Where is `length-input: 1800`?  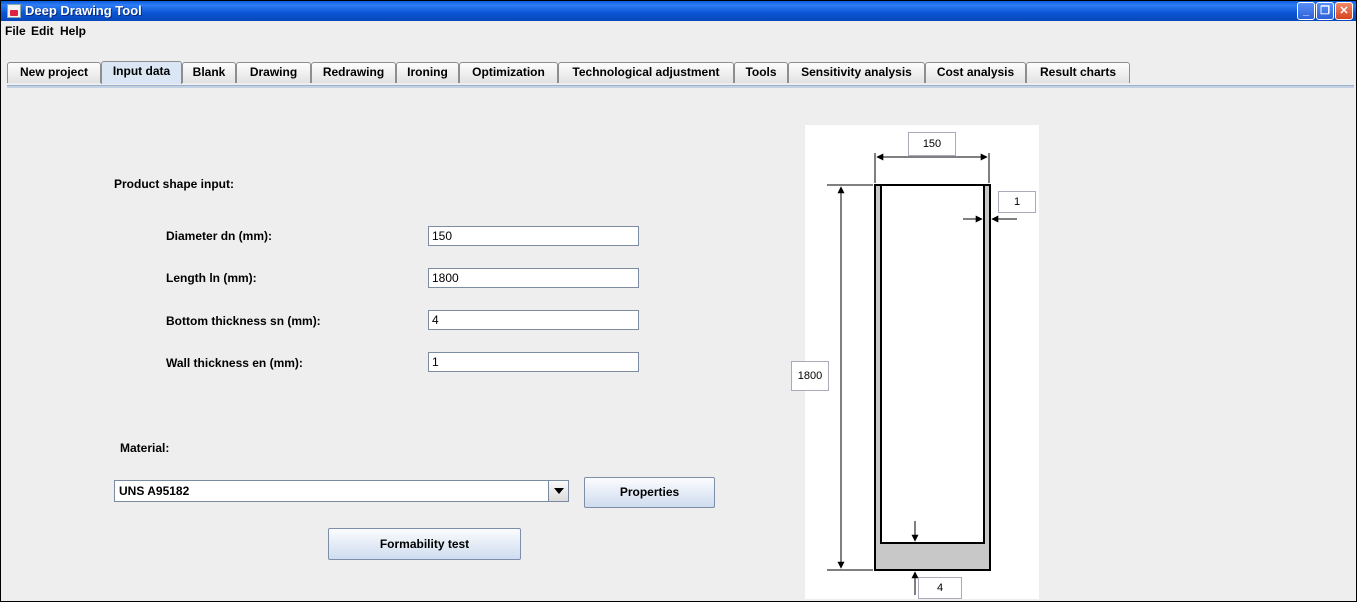 length-input: 1800 is located at coordinates (533, 278).